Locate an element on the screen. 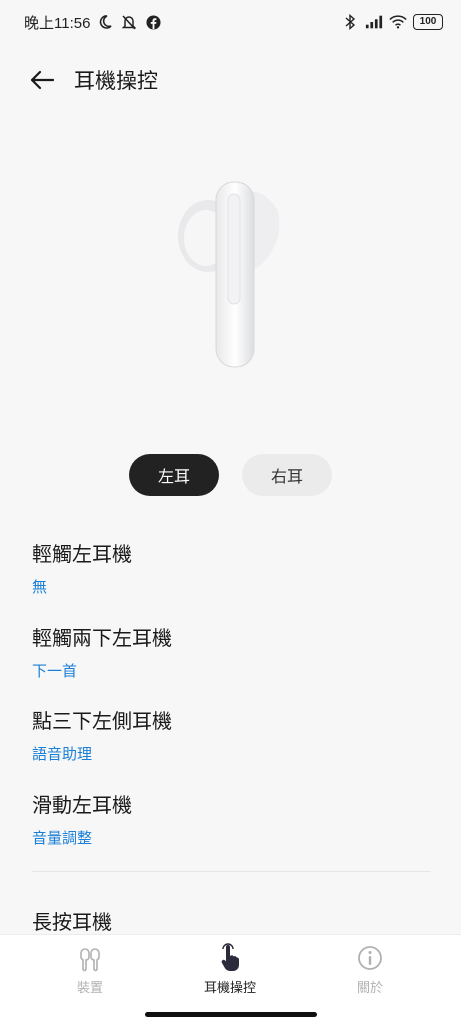 This screenshot has width=461, height=1025. setting-swipe-left: 滑動左耳機 音量調整 is located at coordinates (230, 823).